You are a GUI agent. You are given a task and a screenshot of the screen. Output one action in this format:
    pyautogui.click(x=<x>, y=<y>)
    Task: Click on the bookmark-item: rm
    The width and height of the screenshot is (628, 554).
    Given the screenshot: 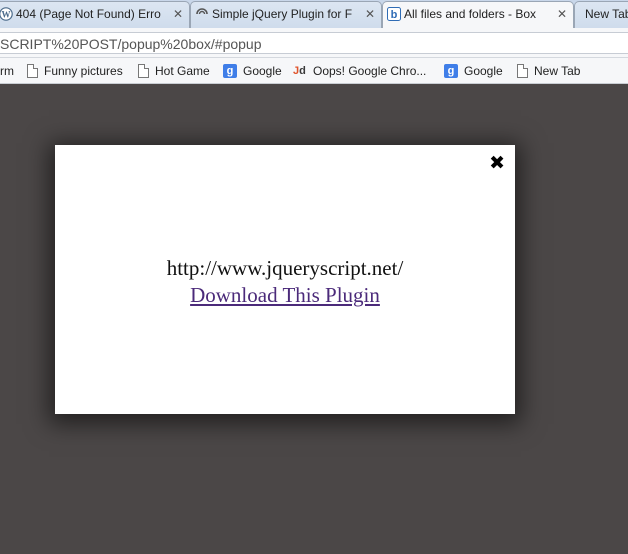 What is the action you would take?
    pyautogui.click(x=7, y=71)
    